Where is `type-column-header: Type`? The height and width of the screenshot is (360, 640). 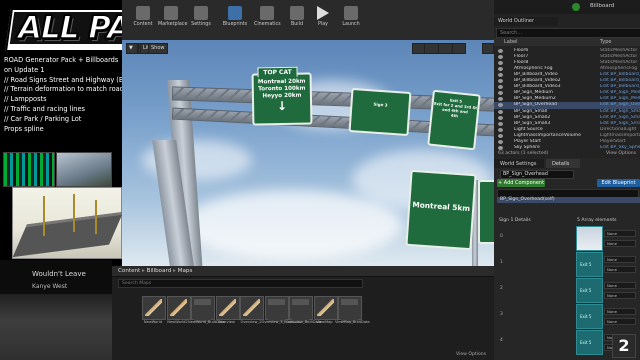 type-column-header: Type is located at coordinates (605, 42).